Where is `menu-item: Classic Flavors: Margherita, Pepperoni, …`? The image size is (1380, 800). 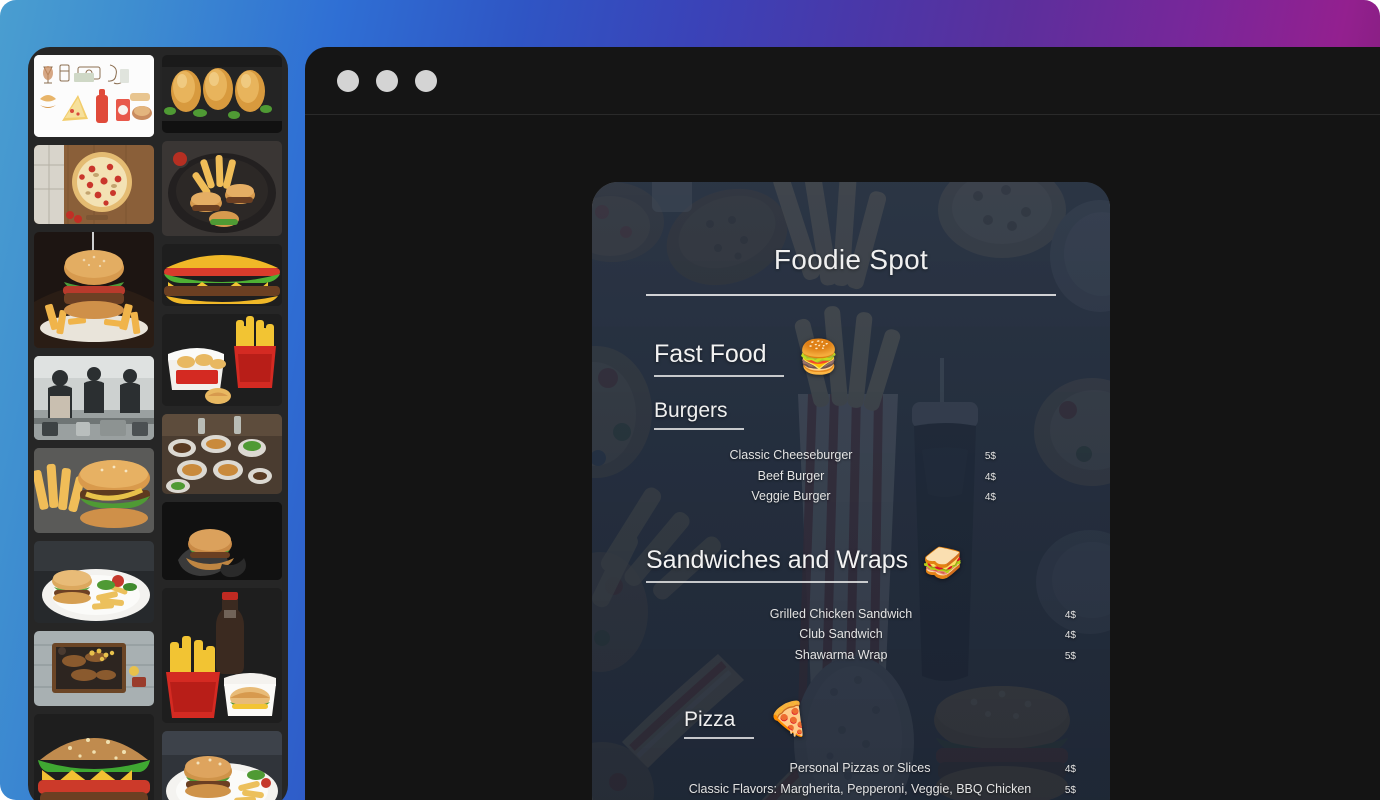
menu-item: Classic Flavors: Margherita, Pepperoni, … is located at coordinates (880, 790).